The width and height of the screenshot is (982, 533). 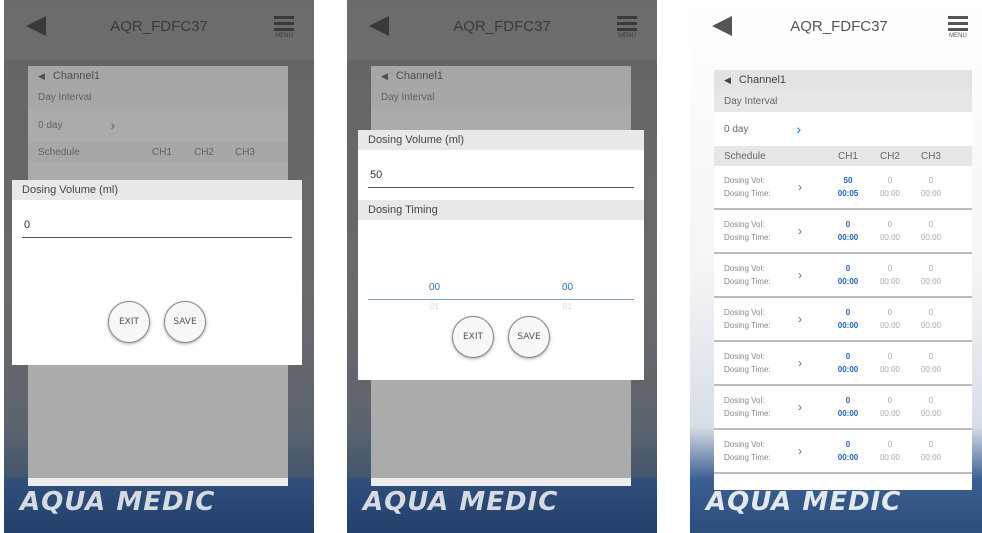 I want to click on minute-value: 00, so click(x=567, y=290).